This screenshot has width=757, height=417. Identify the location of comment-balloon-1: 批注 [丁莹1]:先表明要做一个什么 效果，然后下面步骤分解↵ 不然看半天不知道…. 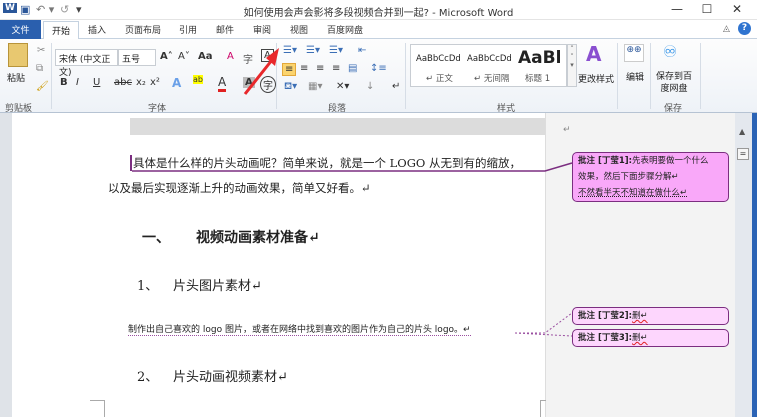
(650, 177).